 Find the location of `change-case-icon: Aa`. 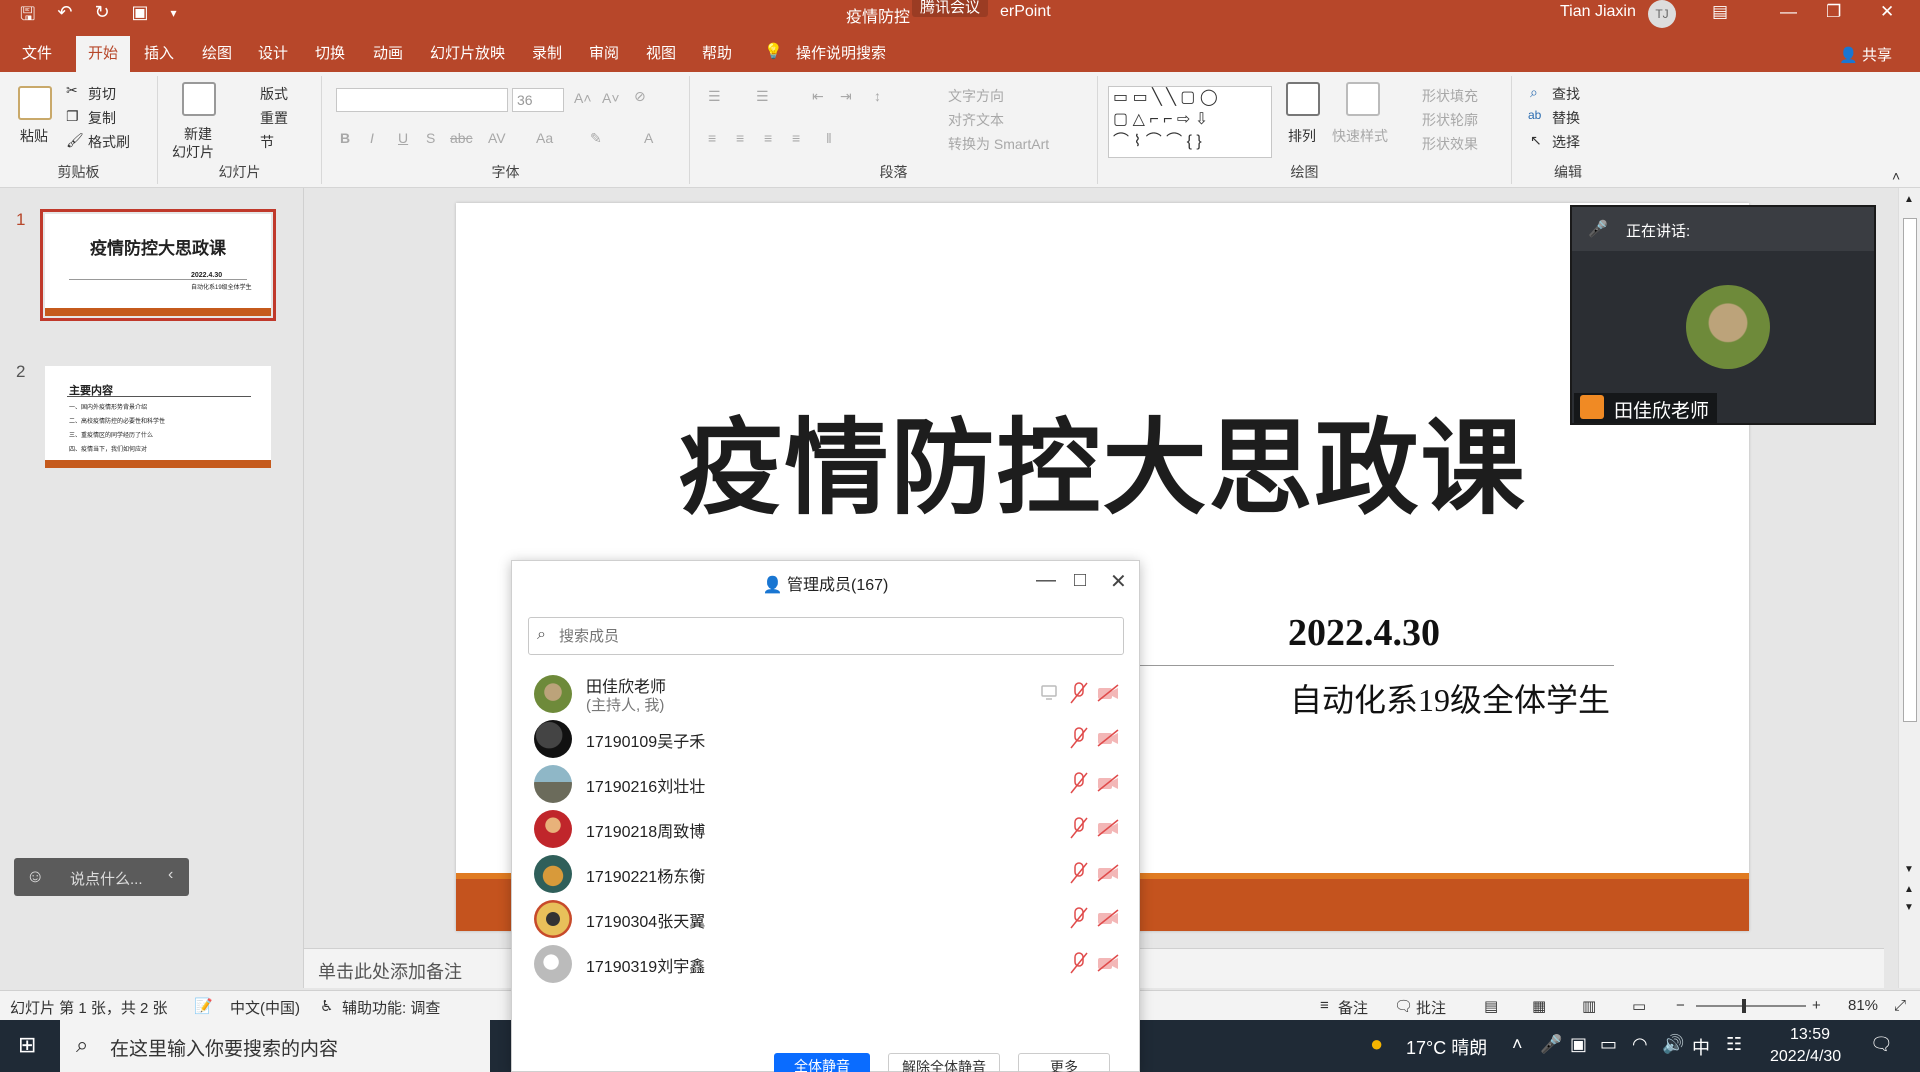

change-case-icon: Aa is located at coordinates (544, 138).